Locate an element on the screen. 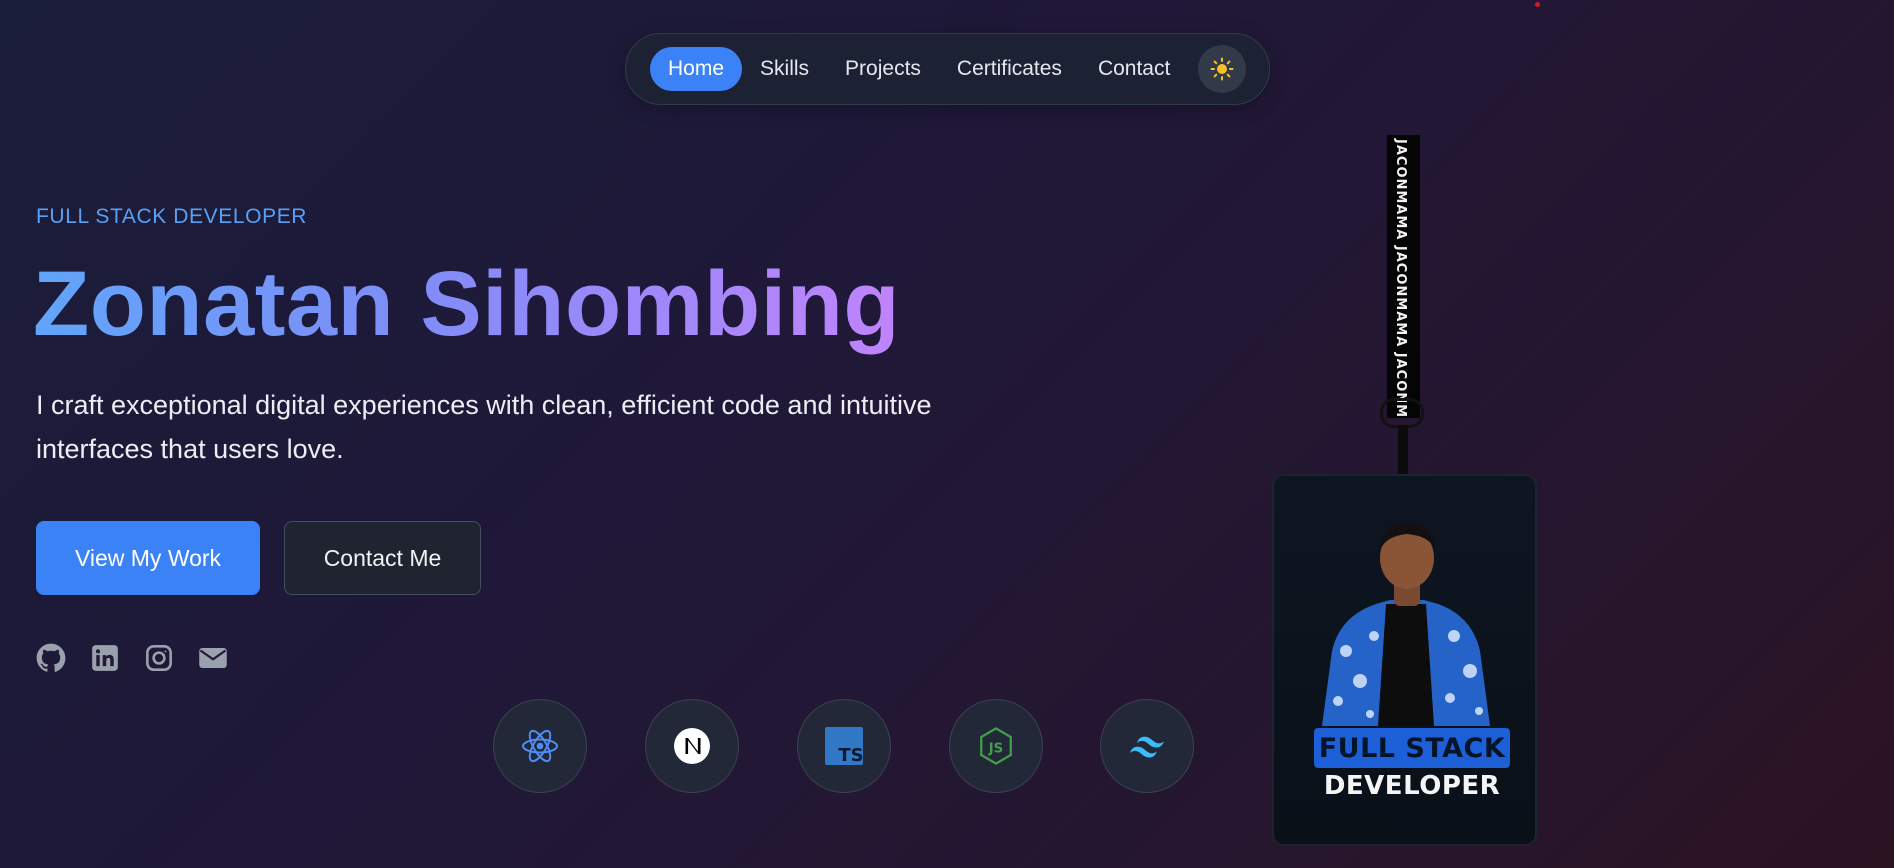 The image size is (1894, 868). badge-title-line-1: FULL STACK is located at coordinates (1412, 748).